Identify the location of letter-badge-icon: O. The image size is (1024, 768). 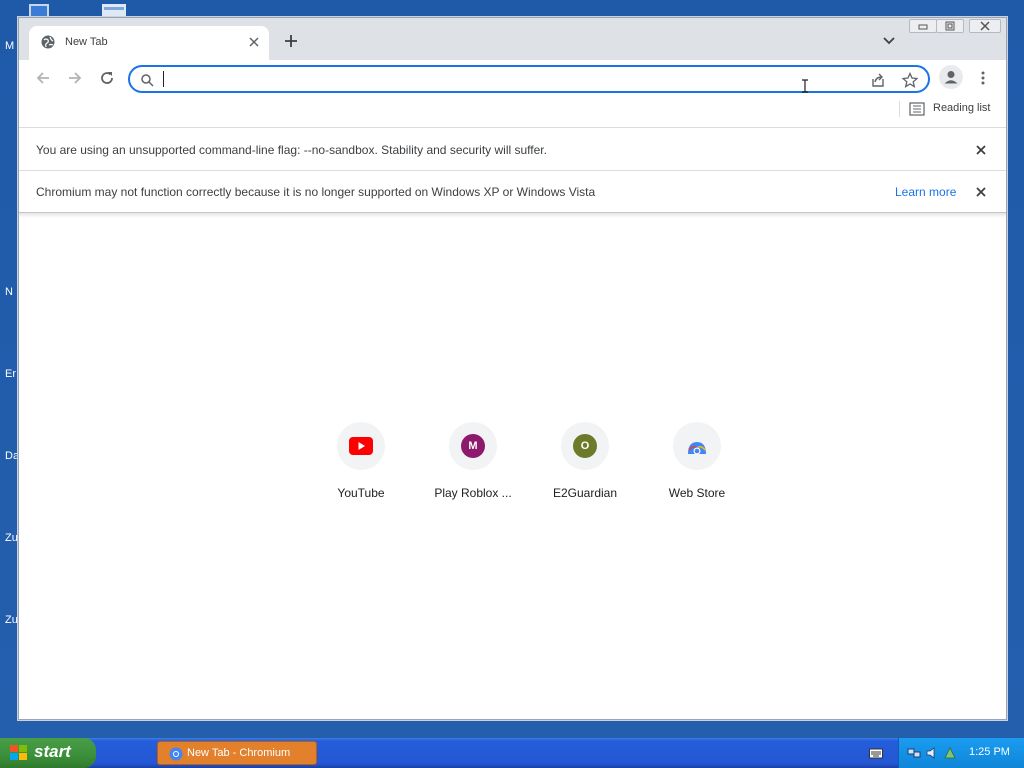
(585, 446).